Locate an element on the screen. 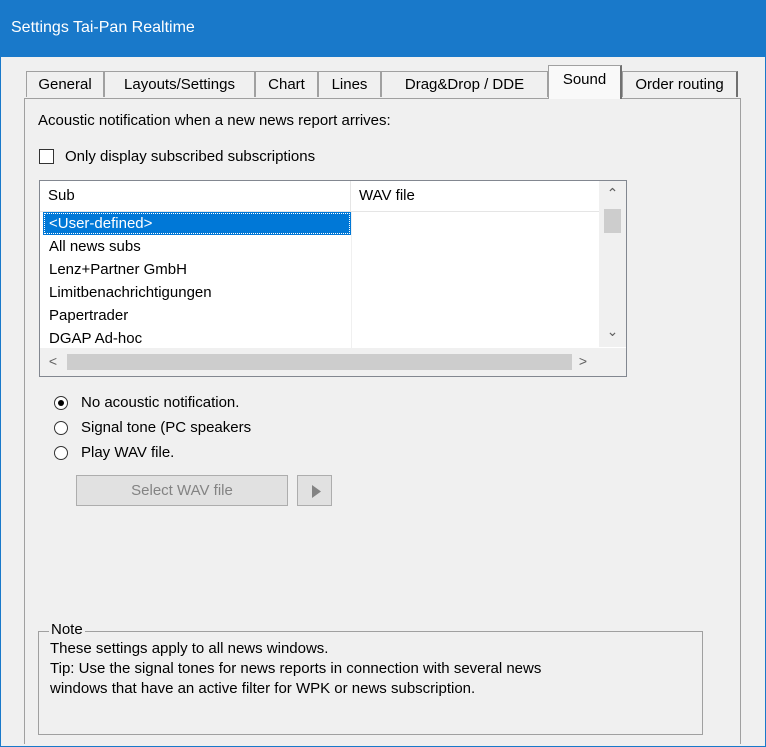 Image resolution: width=766 pixels, height=747 pixels. list-item: Limitbenachrichtigungen is located at coordinates (320, 292).